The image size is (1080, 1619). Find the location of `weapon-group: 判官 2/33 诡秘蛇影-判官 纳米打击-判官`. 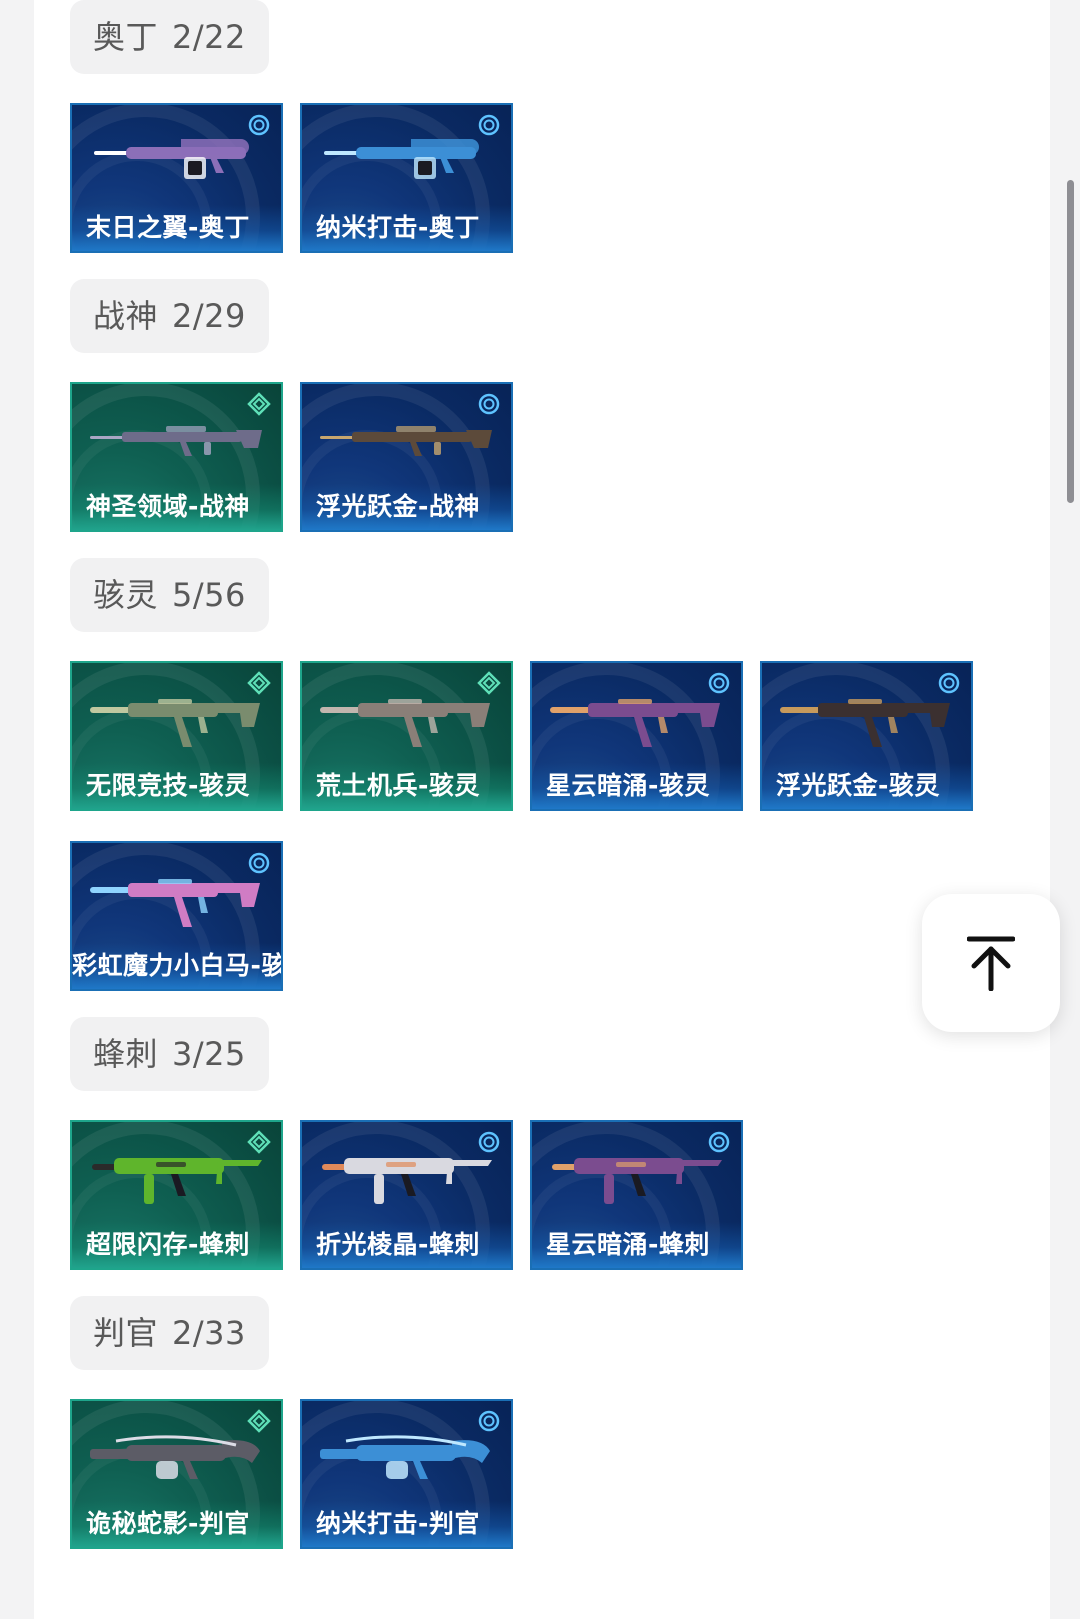

weapon-group: 判官 2/33 诡秘蛇影-判官 纳米打击-判官 is located at coordinates (530, 1422).